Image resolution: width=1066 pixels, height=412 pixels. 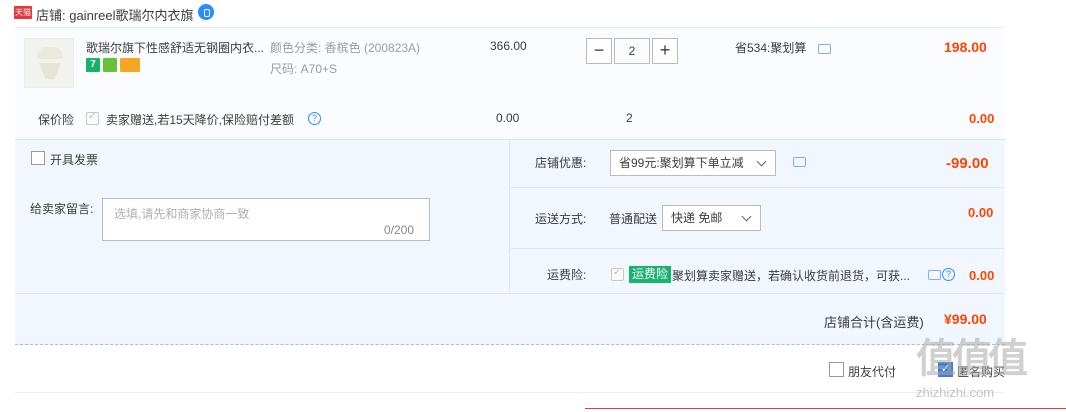 I want to click on insurance-text: 卖家赠送,若15天降价,保险赔付差额, so click(x=200, y=120).